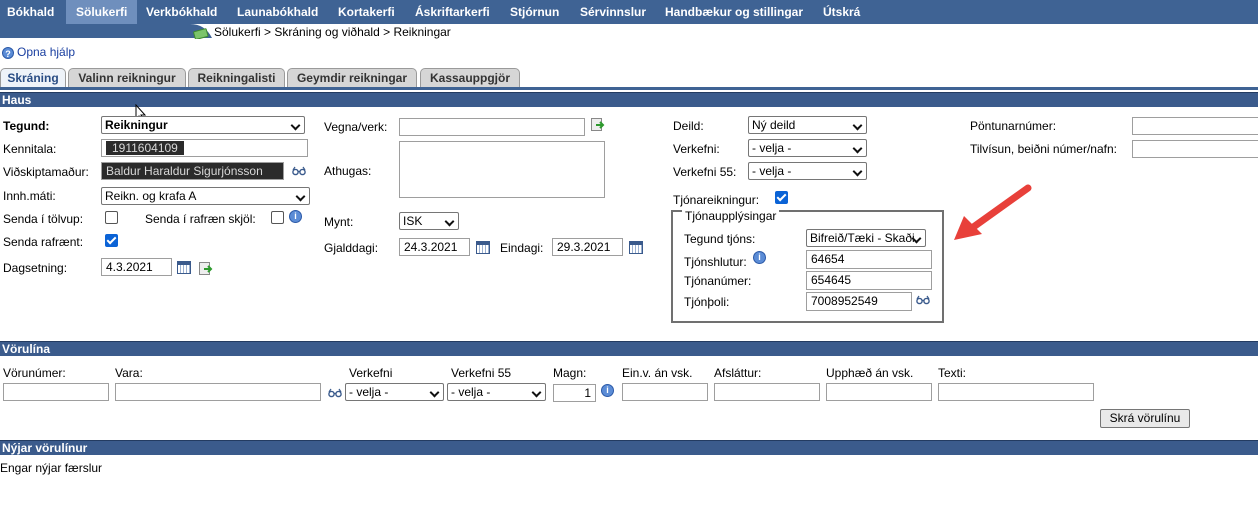  What do you see at coordinates (807, 125) in the screenshot?
I see `deild-select: Ný deild` at bounding box center [807, 125].